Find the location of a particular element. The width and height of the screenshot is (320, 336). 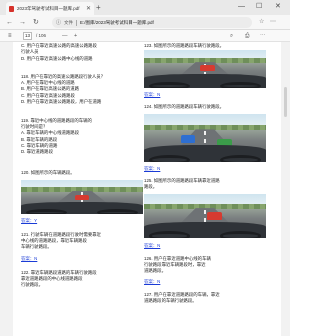

address-toolbar: ← → ↻ ⓘ 文件 E:/图库/2023驾驶考试科目一题库.pdf ☆ ⋯ is located at coordinates (145, 22).